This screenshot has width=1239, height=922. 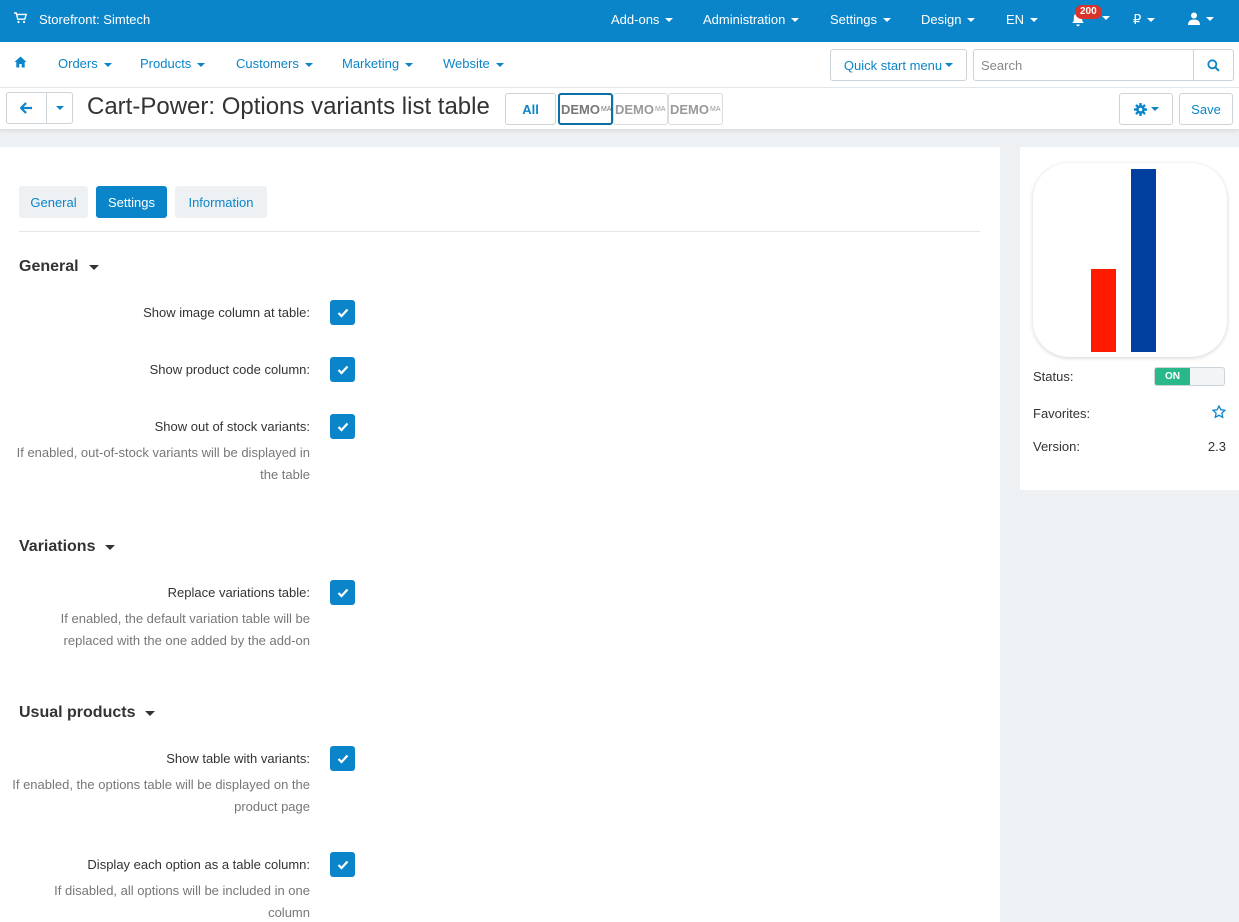 I want to click on search-box, so click(x=1103, y=65).